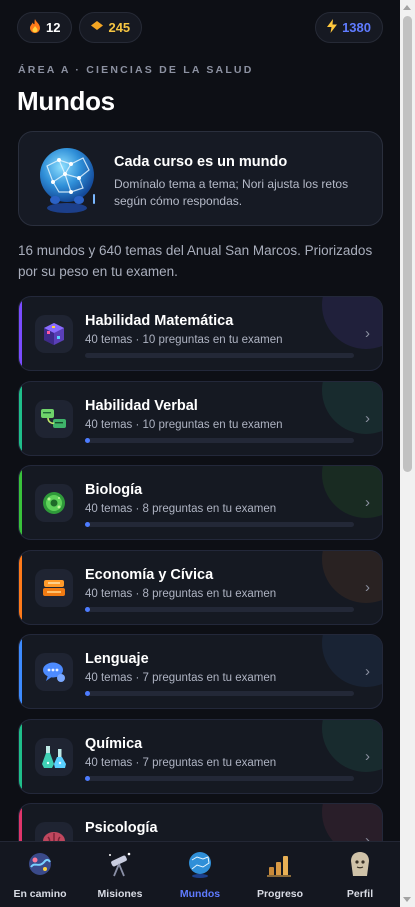 Image resolution: width=415 pixels, height=907 pixels. What do you see at coordinates (360, 864) in the screenshot?
I see `profile-icon` at bounding box center [360, 864].